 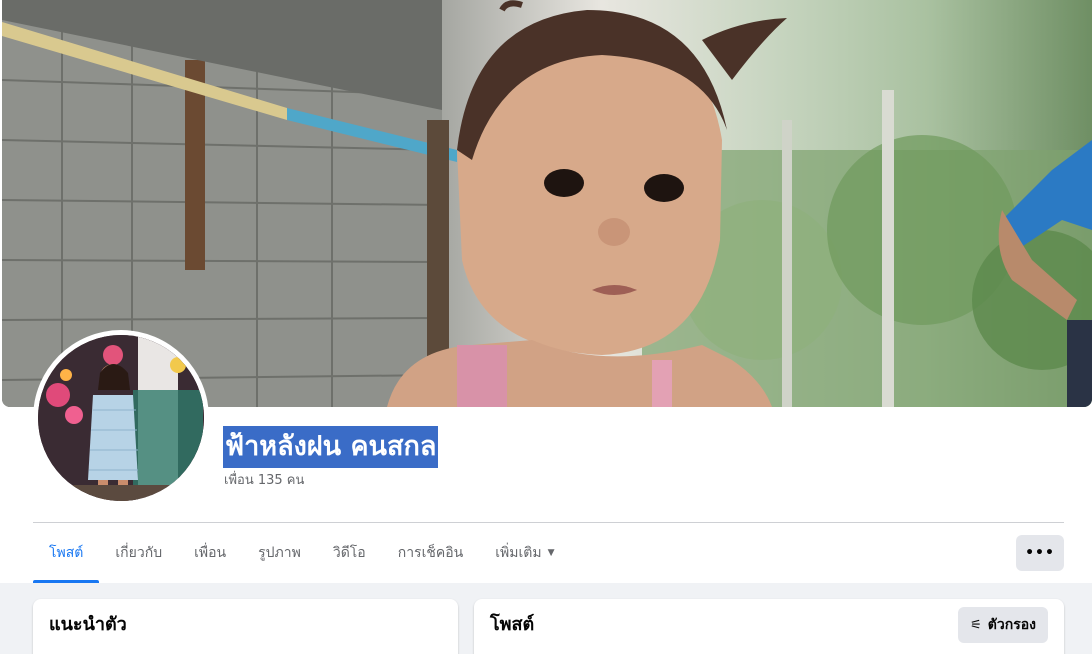 I want to click on tab-videos: วิดีโอ, so click(x=349, y=553).